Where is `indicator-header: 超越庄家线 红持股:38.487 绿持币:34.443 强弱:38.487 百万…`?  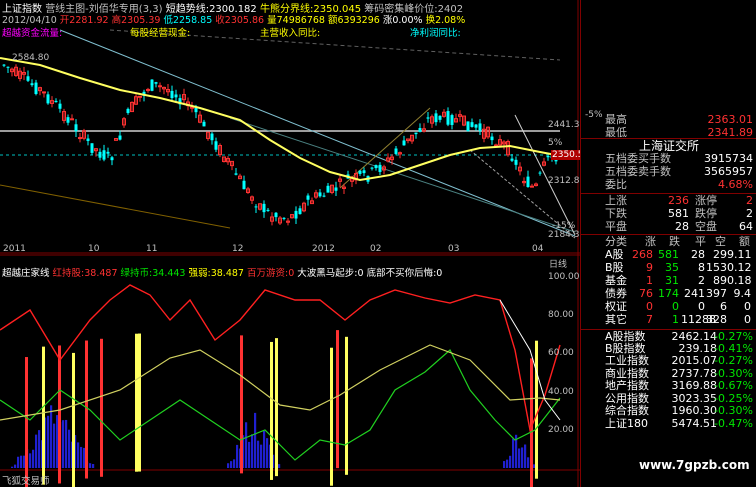 indicator-header: 超越庄家线 红持股:38.487 绿持币:34.443 强弱:38.487 百万… is located at coordinates (222, 272).